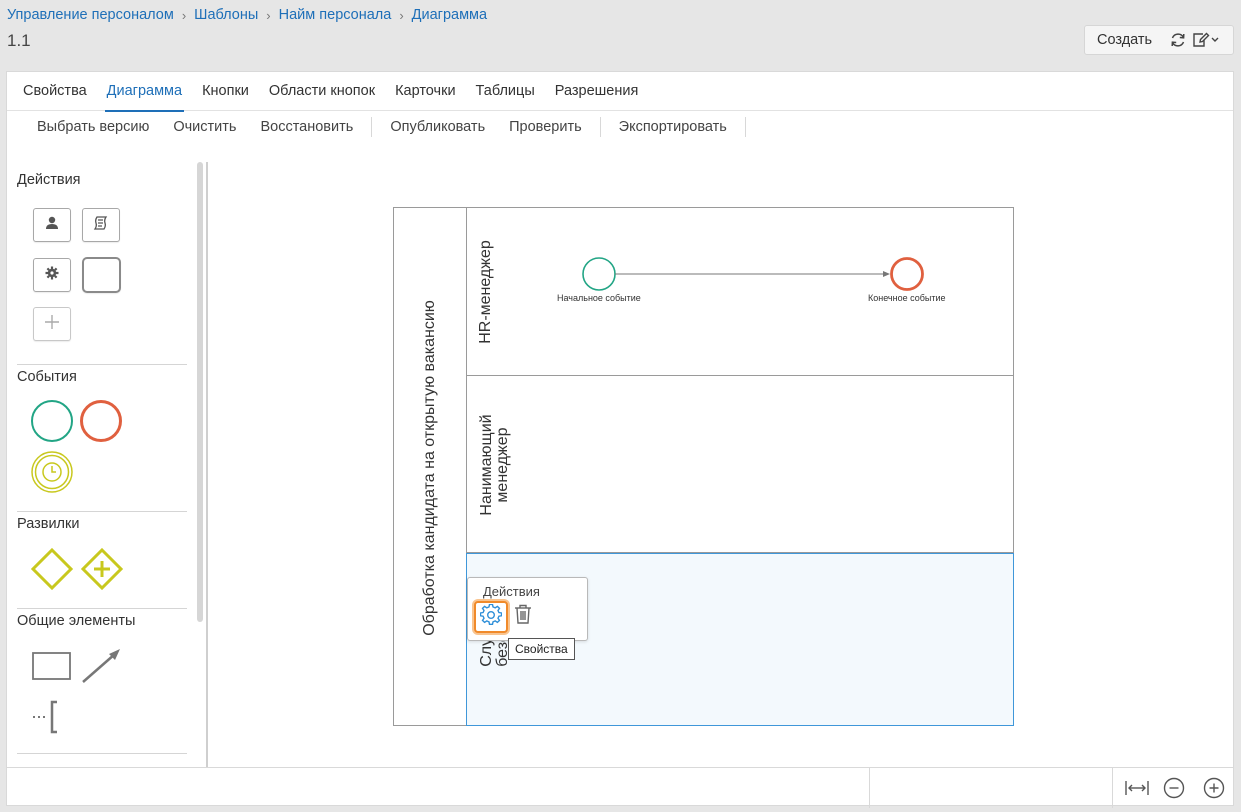 The width and height of the screenshot is (1241, 812). I want to click on delete-button, so click(523, 616).